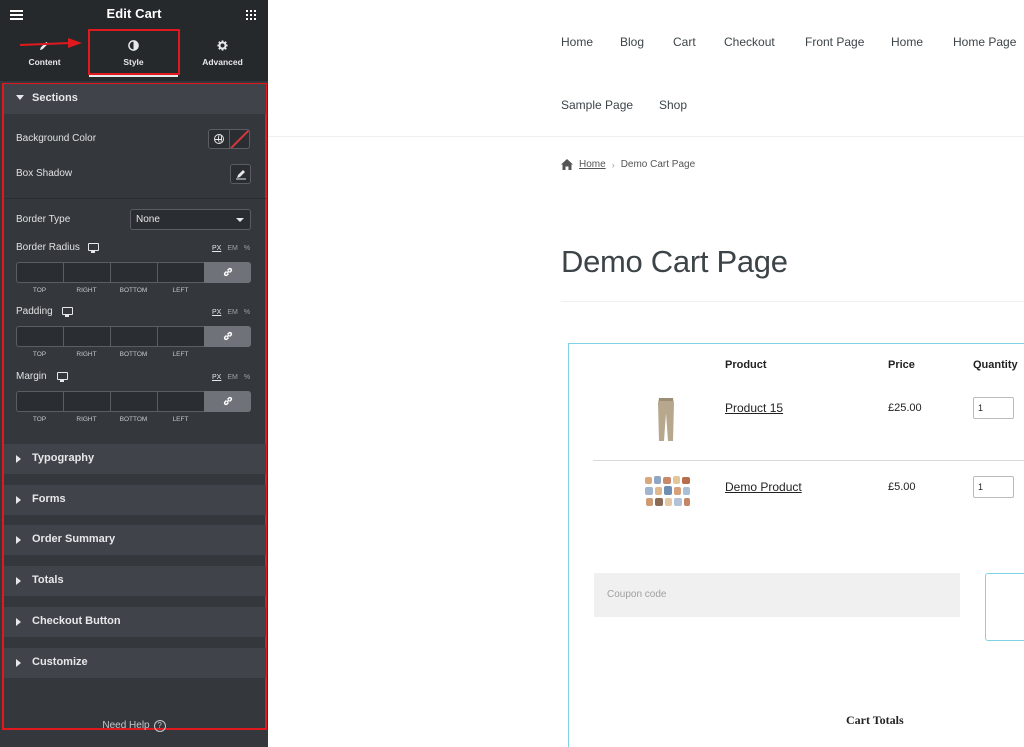  I want to click on padding-units: PX EM%, so click(234, 312).